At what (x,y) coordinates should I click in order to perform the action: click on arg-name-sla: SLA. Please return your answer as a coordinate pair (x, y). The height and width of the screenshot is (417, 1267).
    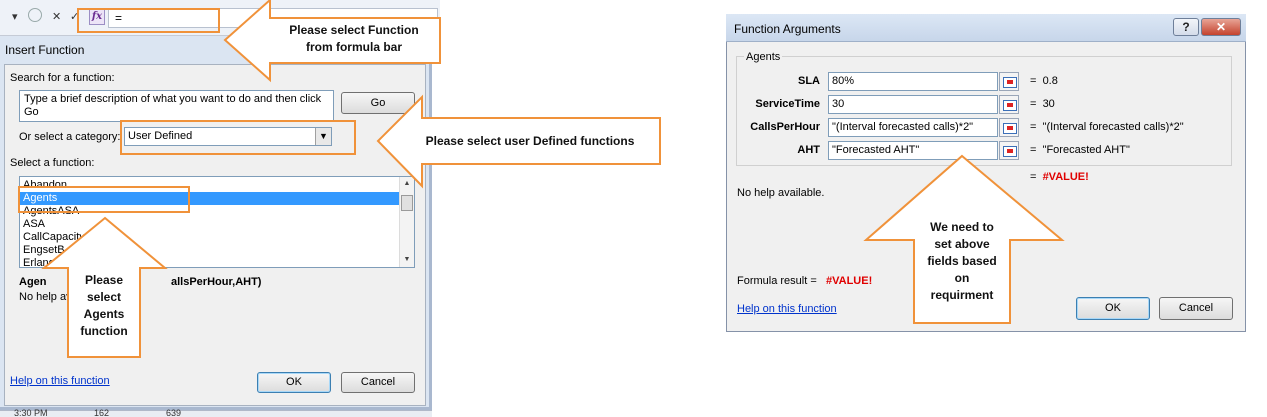
    Looking at the image, I should click on (809, 81).